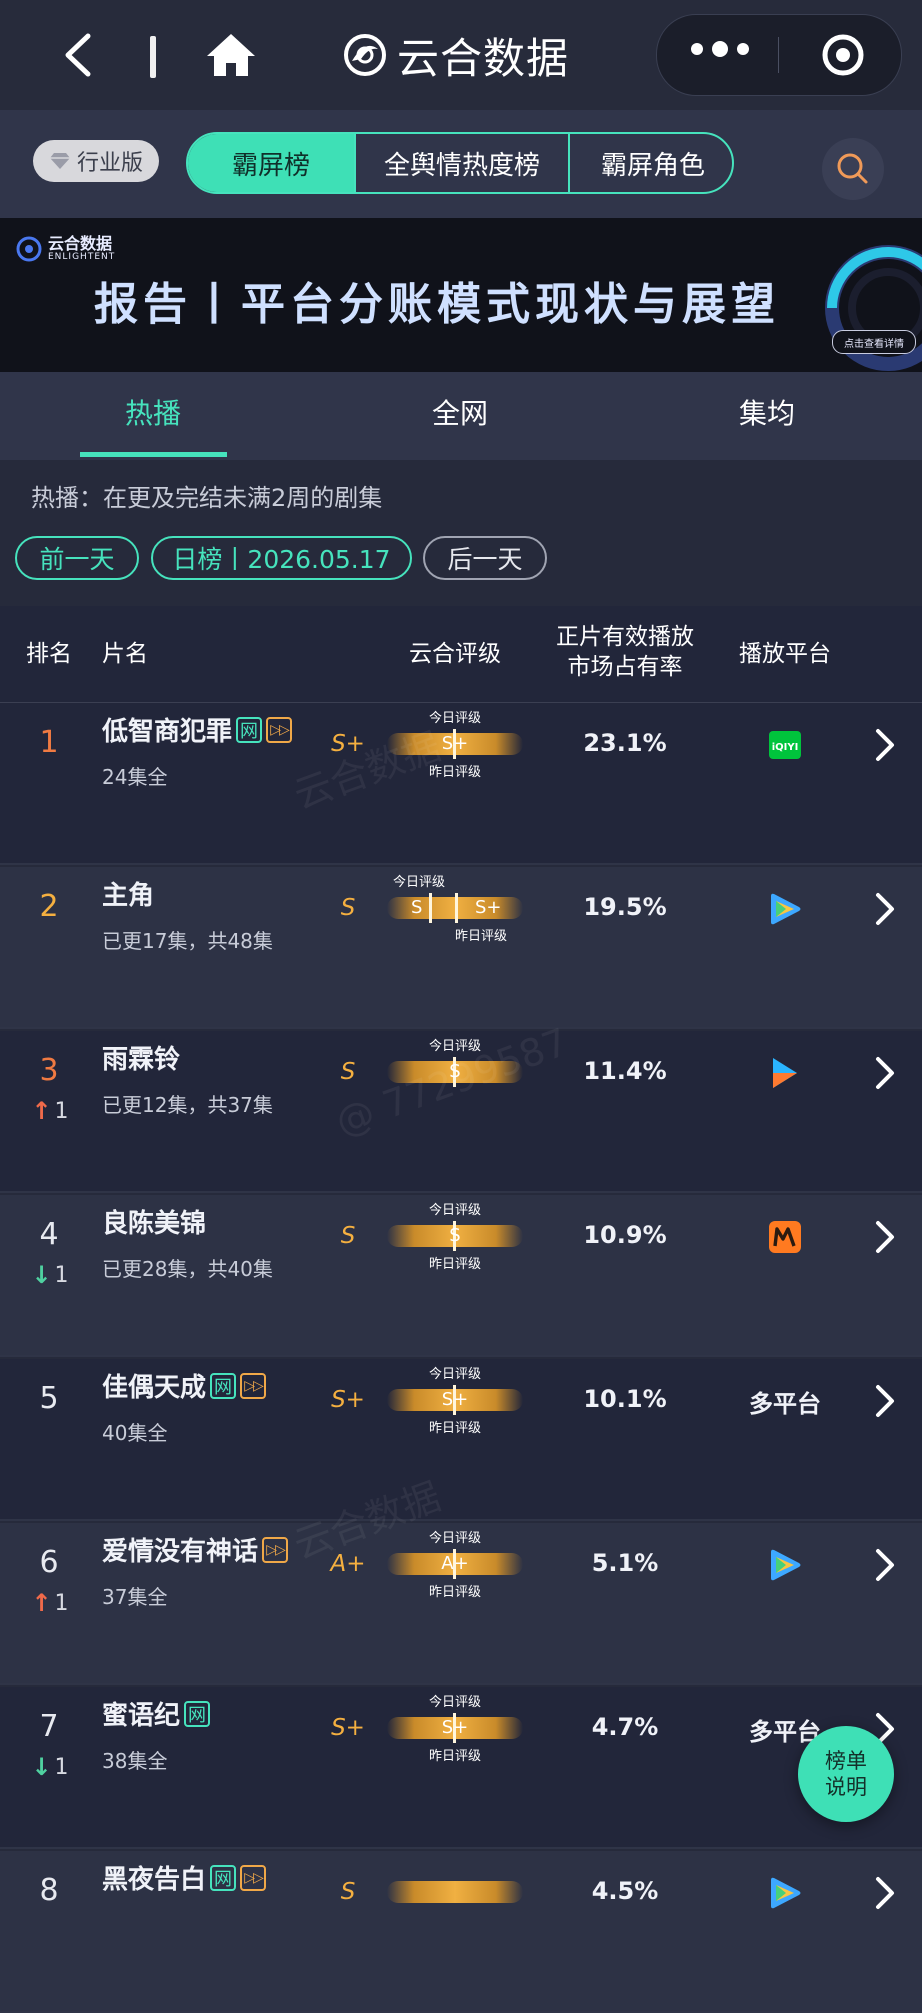  Describe the element at coordinates (80, 243) in the screenshot. I see `banner-logo-cn: 云合数据` at that location.